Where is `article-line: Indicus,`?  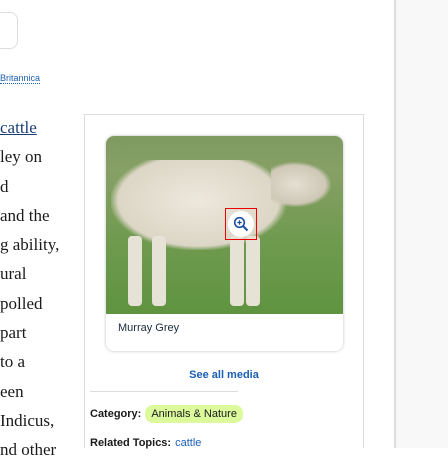 article-line: Indicus, is located at coordinates (27, 420).